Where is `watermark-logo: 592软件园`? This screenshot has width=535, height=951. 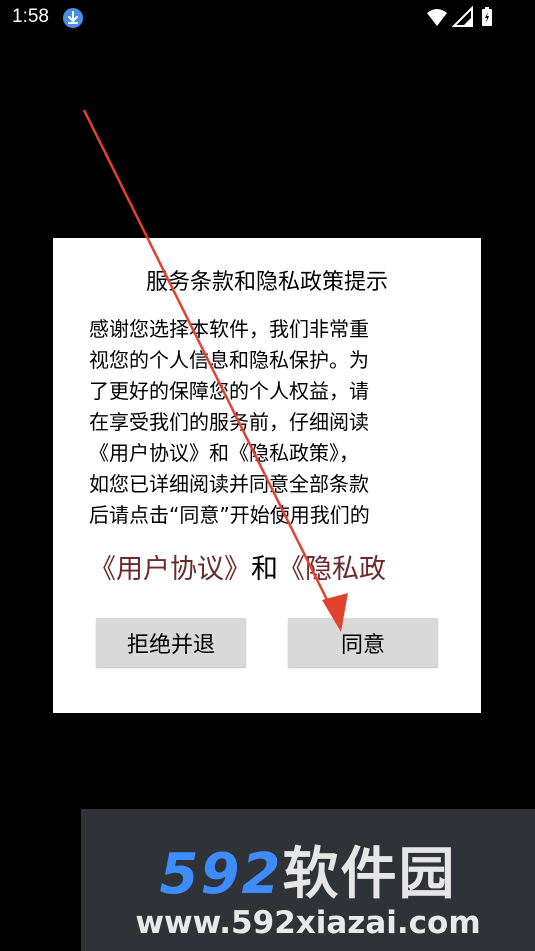 watermark-logo: 592软件园 is located at coordinates (308, 869).